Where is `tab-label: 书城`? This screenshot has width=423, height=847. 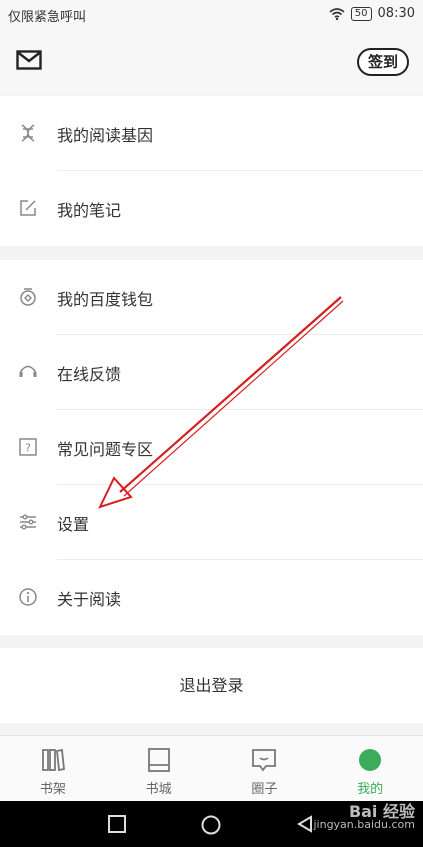
tab-label: 书城 is located at coordinates (158, 789).